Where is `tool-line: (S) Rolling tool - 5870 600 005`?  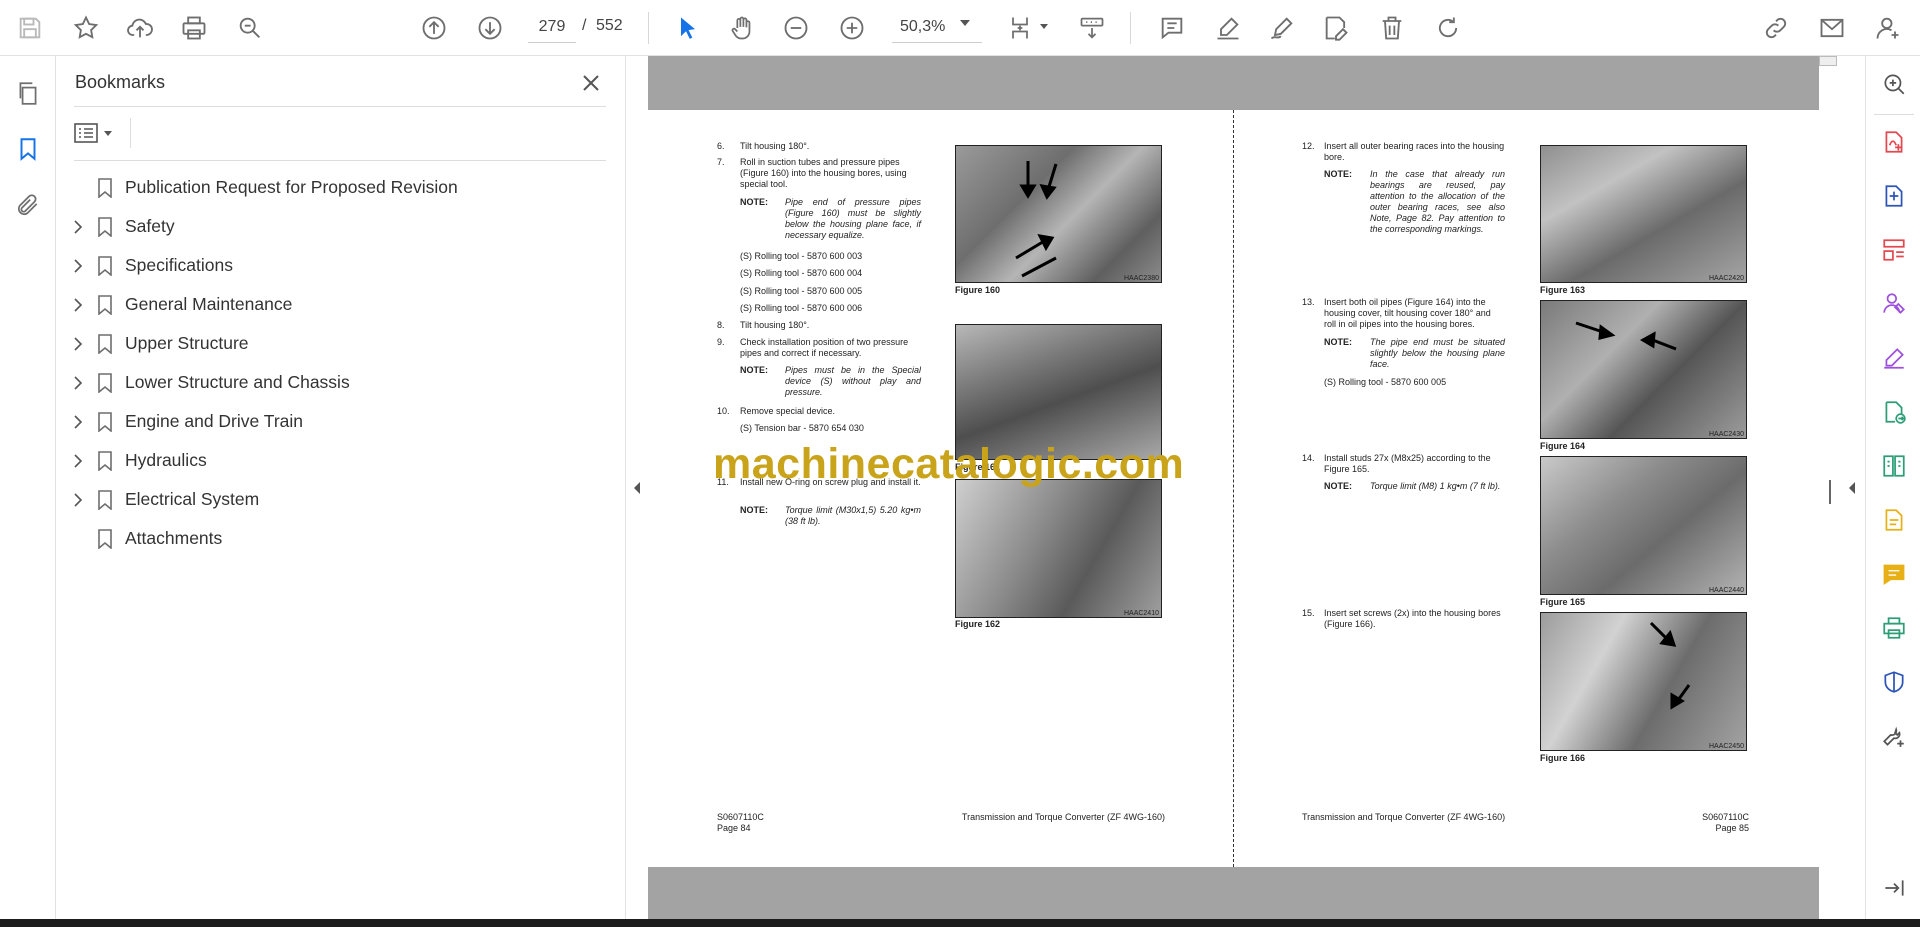 tool-line: (S) Rolling tool - 5870 600 005 is located at coordinates (801, 291).